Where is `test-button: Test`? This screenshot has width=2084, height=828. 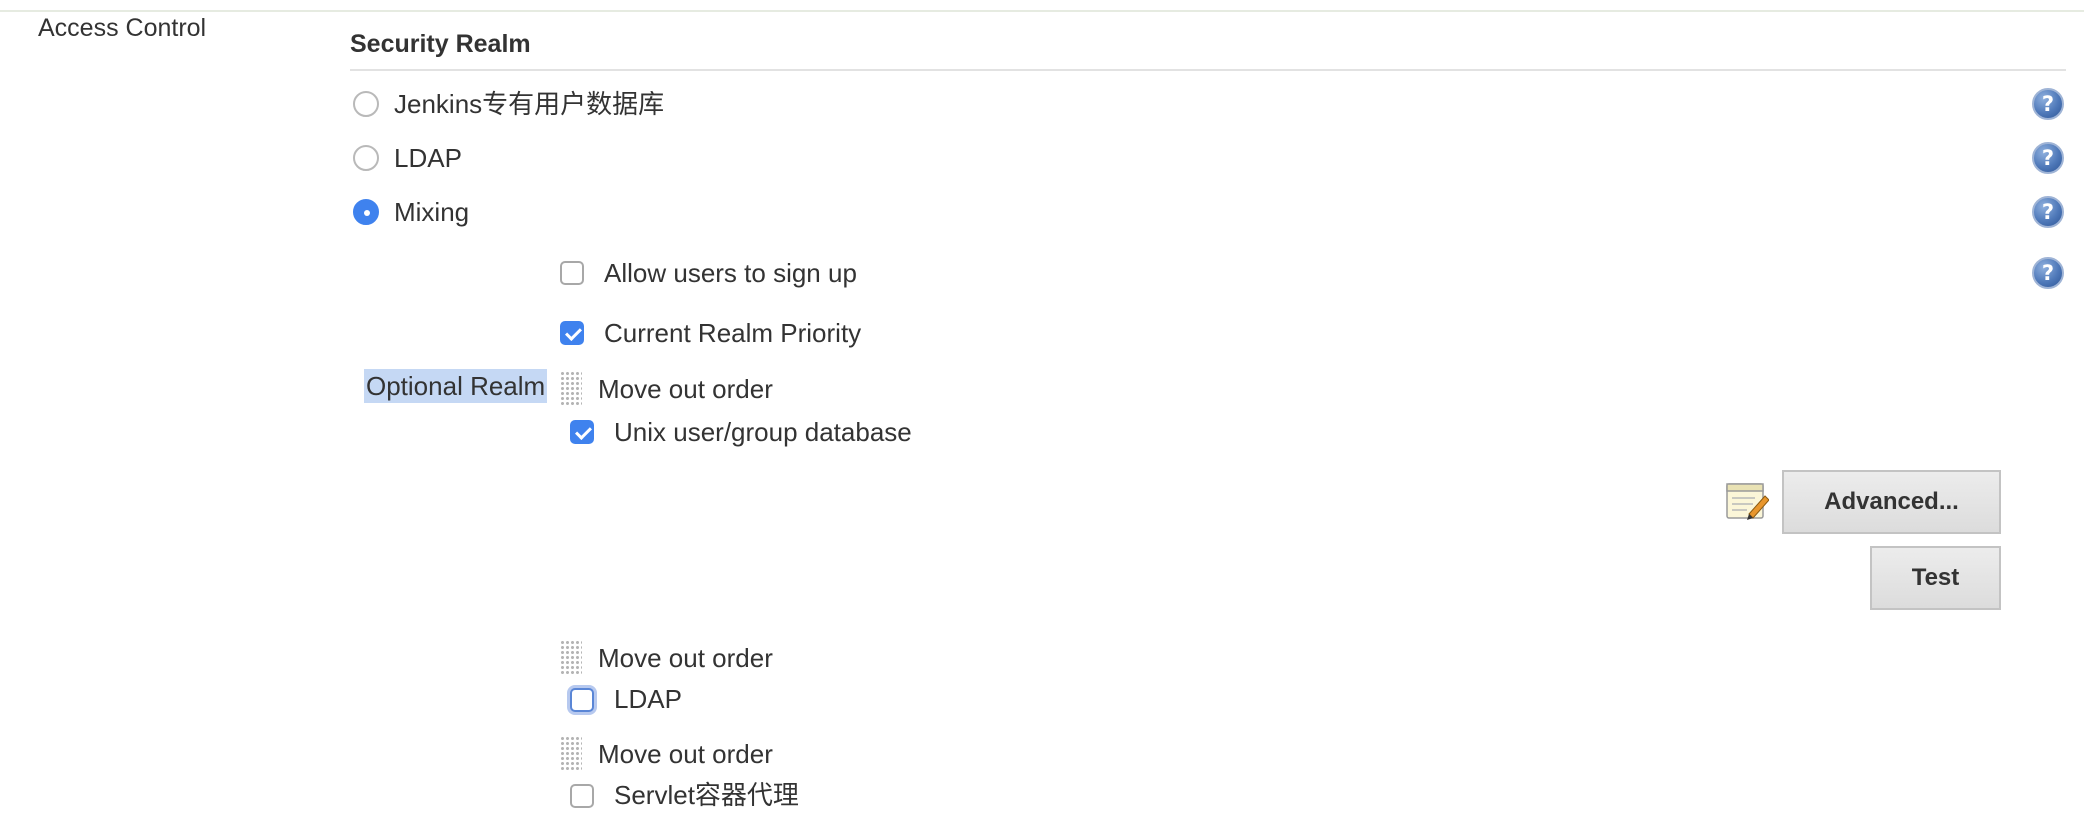
test-button: Test is located at coordinates (1935, 578).